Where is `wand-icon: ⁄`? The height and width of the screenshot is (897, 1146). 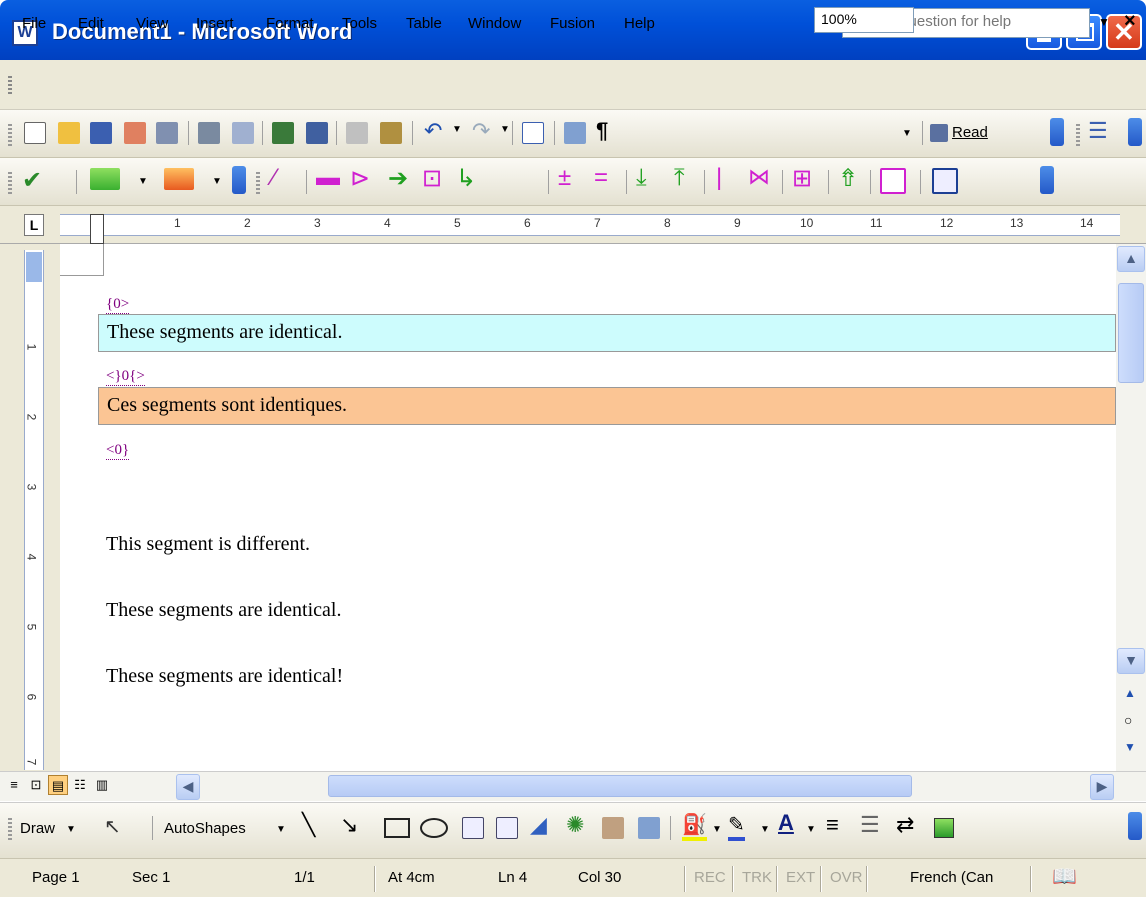 wand-icon: ⁄ is located at coordinates (274, 178).